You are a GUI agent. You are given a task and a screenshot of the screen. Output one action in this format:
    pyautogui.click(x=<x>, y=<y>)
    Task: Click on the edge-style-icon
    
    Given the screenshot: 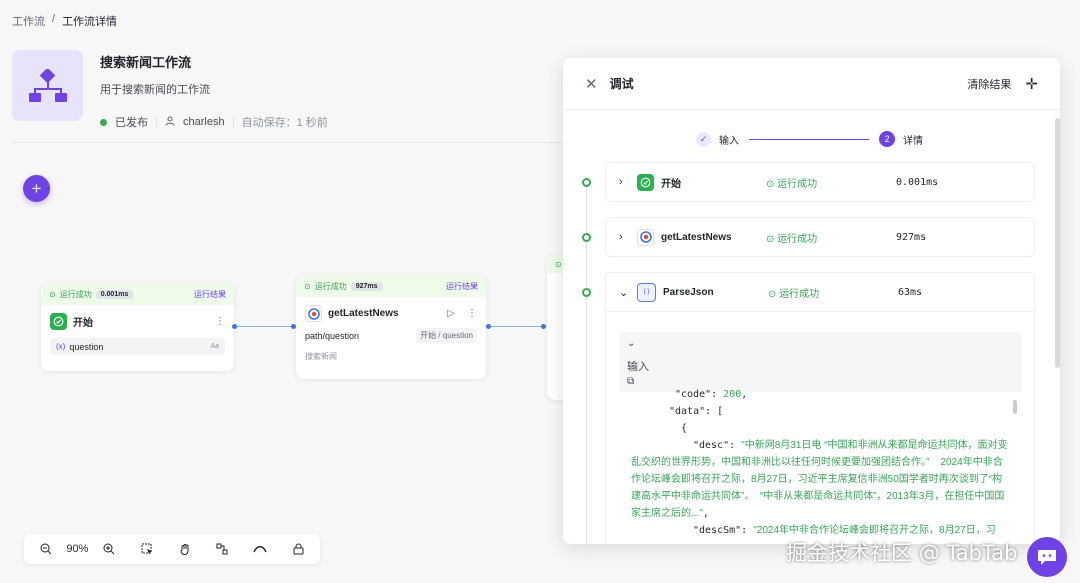 What is the action you would take?
    pyautogui.click(x=260, y=549)
    